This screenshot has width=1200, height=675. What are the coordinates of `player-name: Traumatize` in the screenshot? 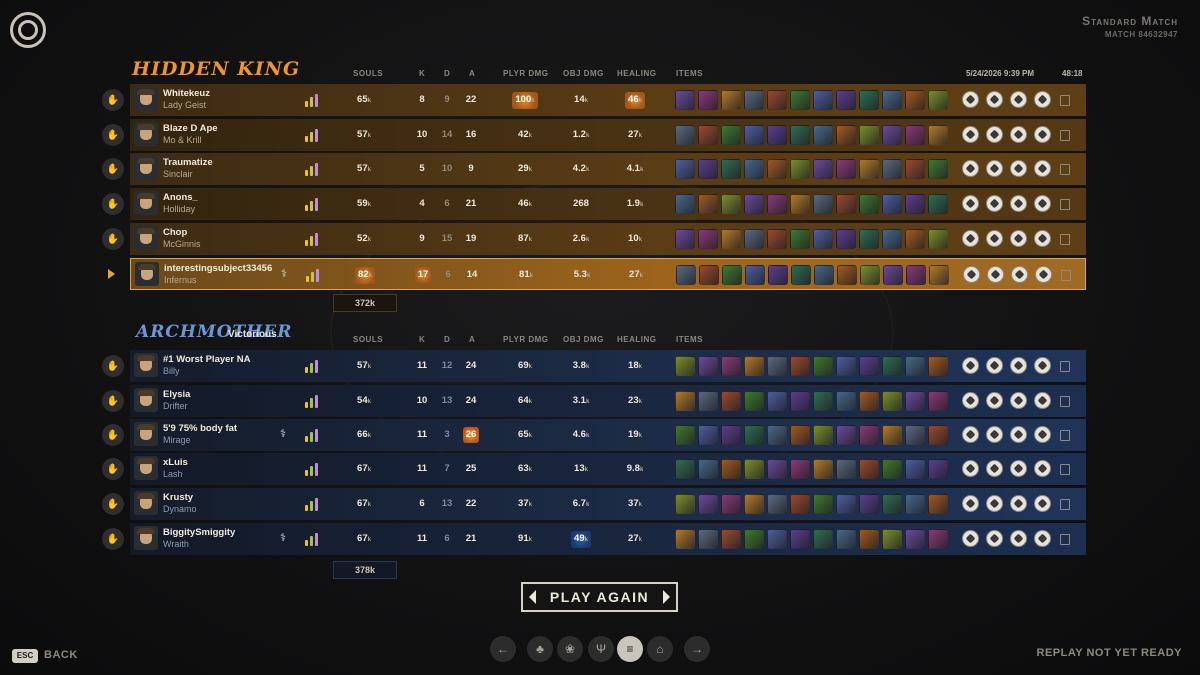 It's located at (188, 162).